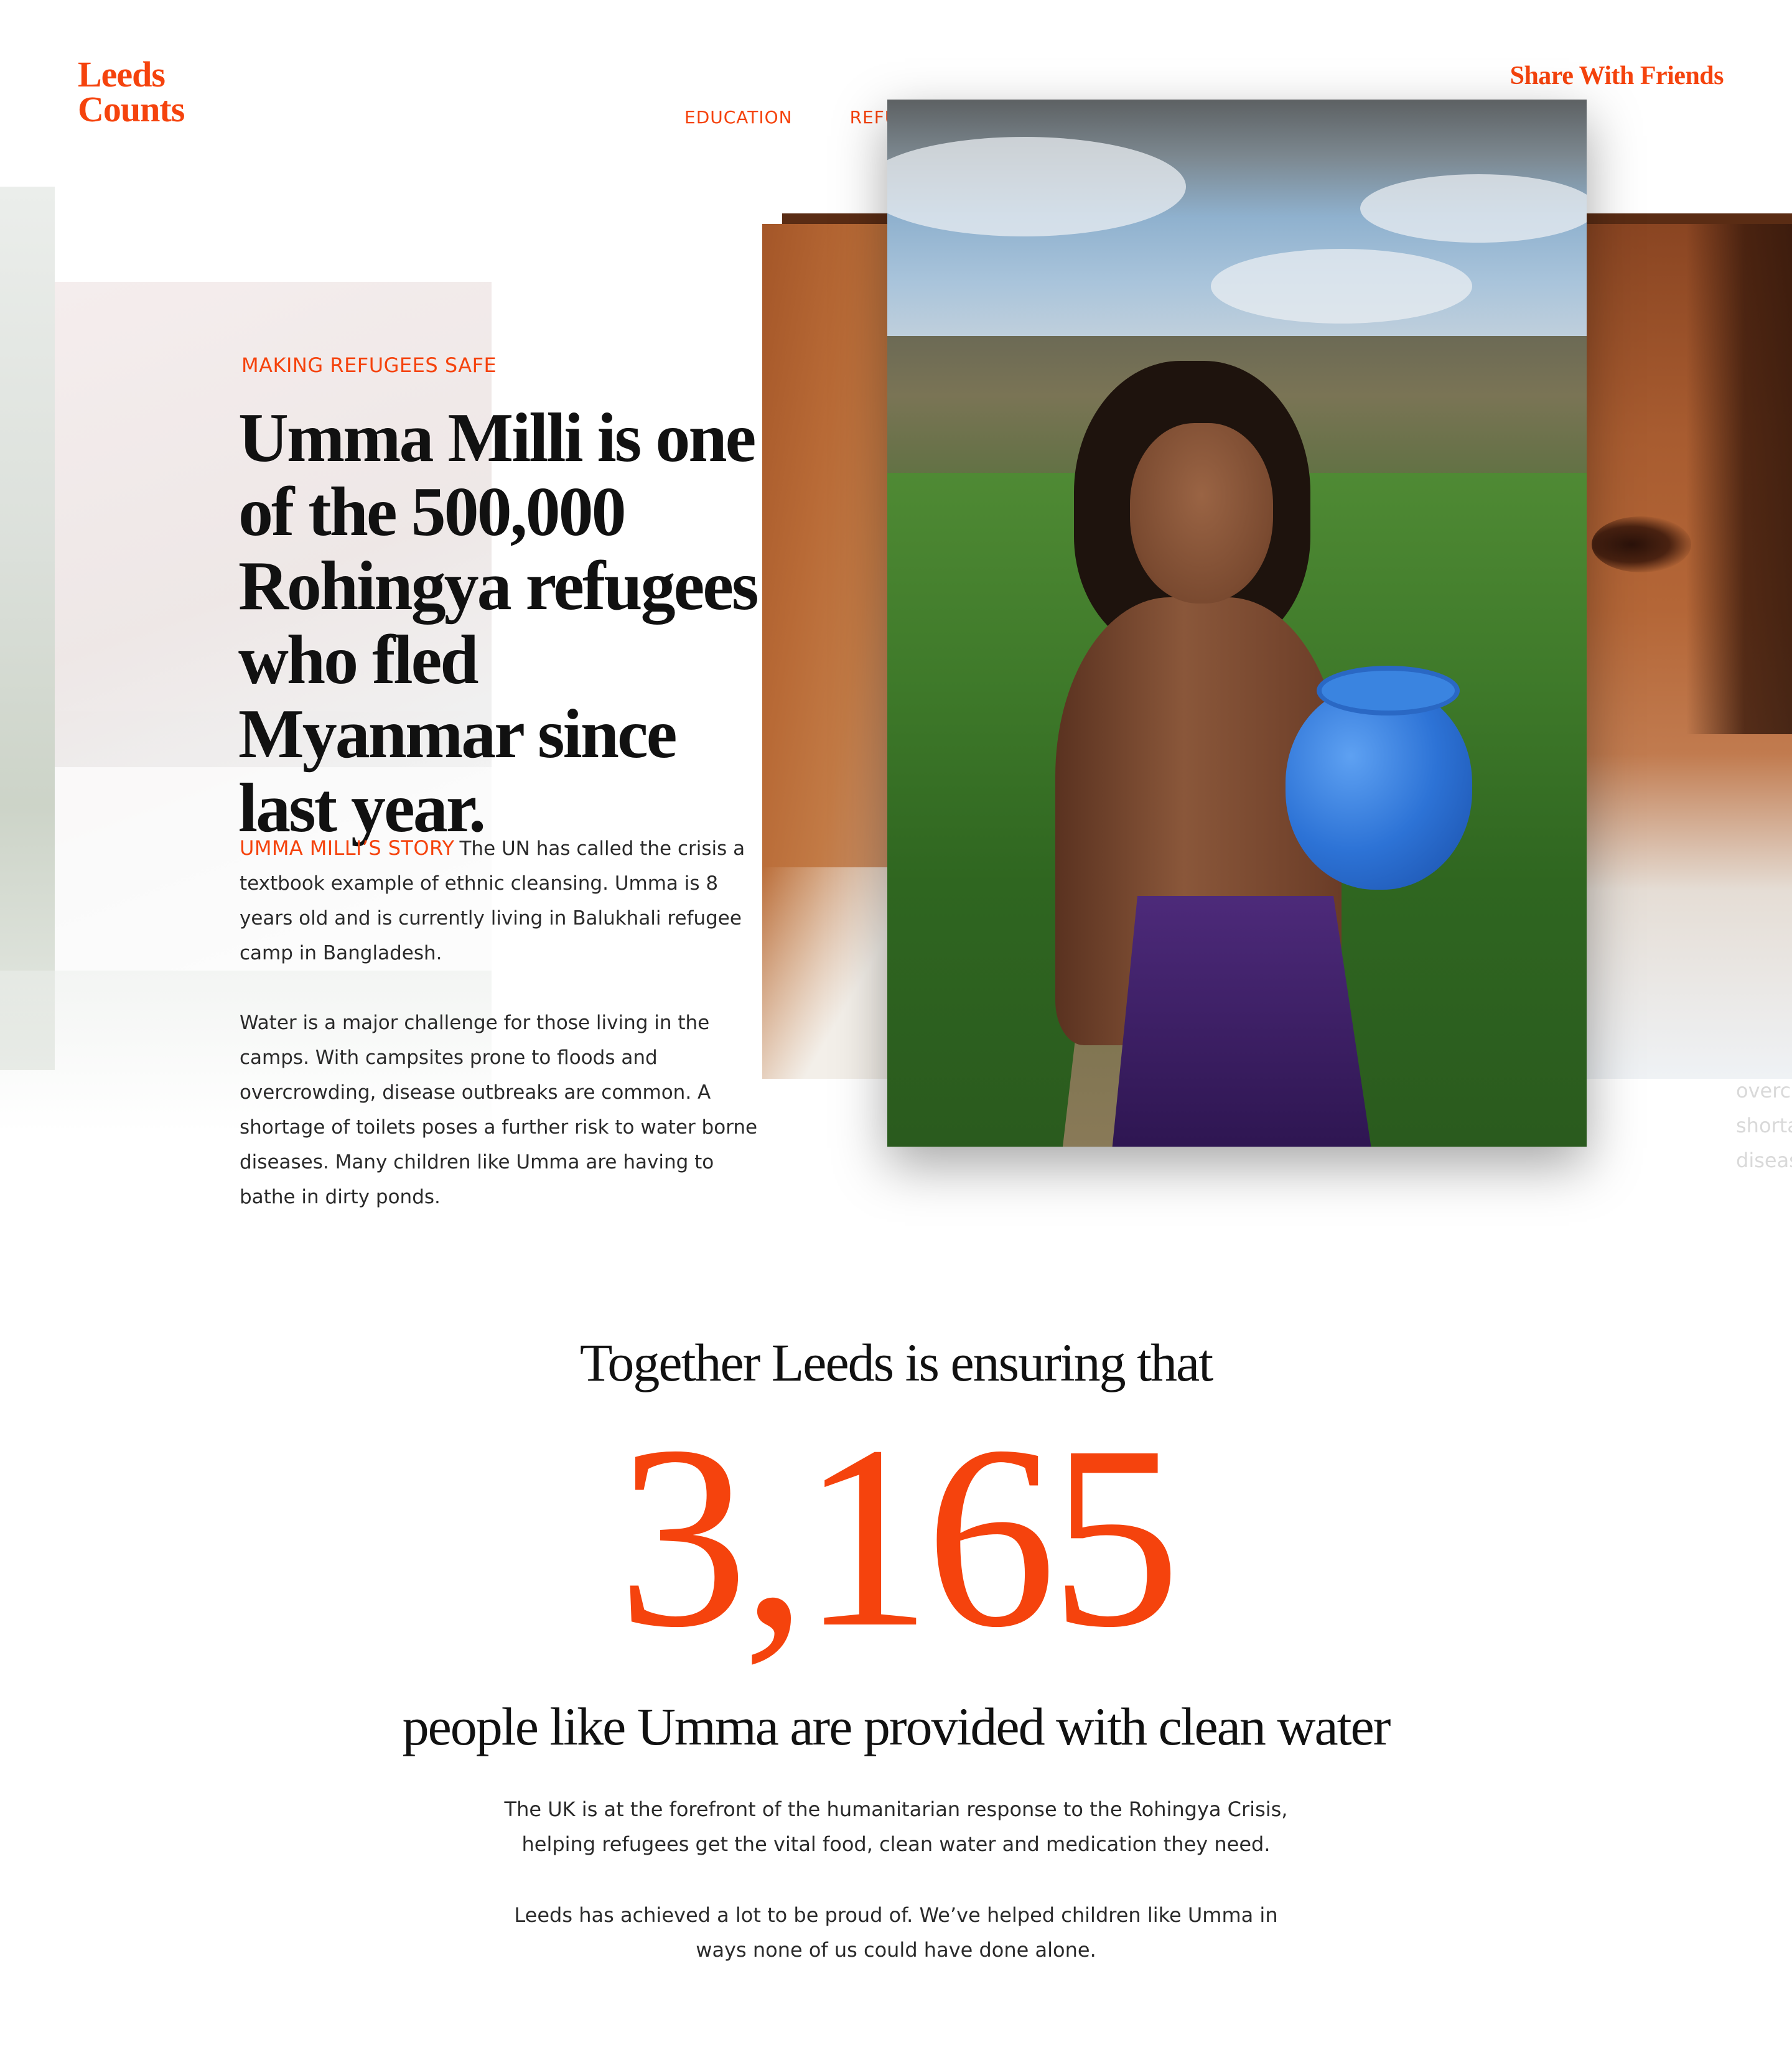 The height and width of the screenshot is (2060, 1792). What do you see at coordinates (1201, 513) in the screenshot?
I see `photo-girl-face` at bounding box center [1201, 513].